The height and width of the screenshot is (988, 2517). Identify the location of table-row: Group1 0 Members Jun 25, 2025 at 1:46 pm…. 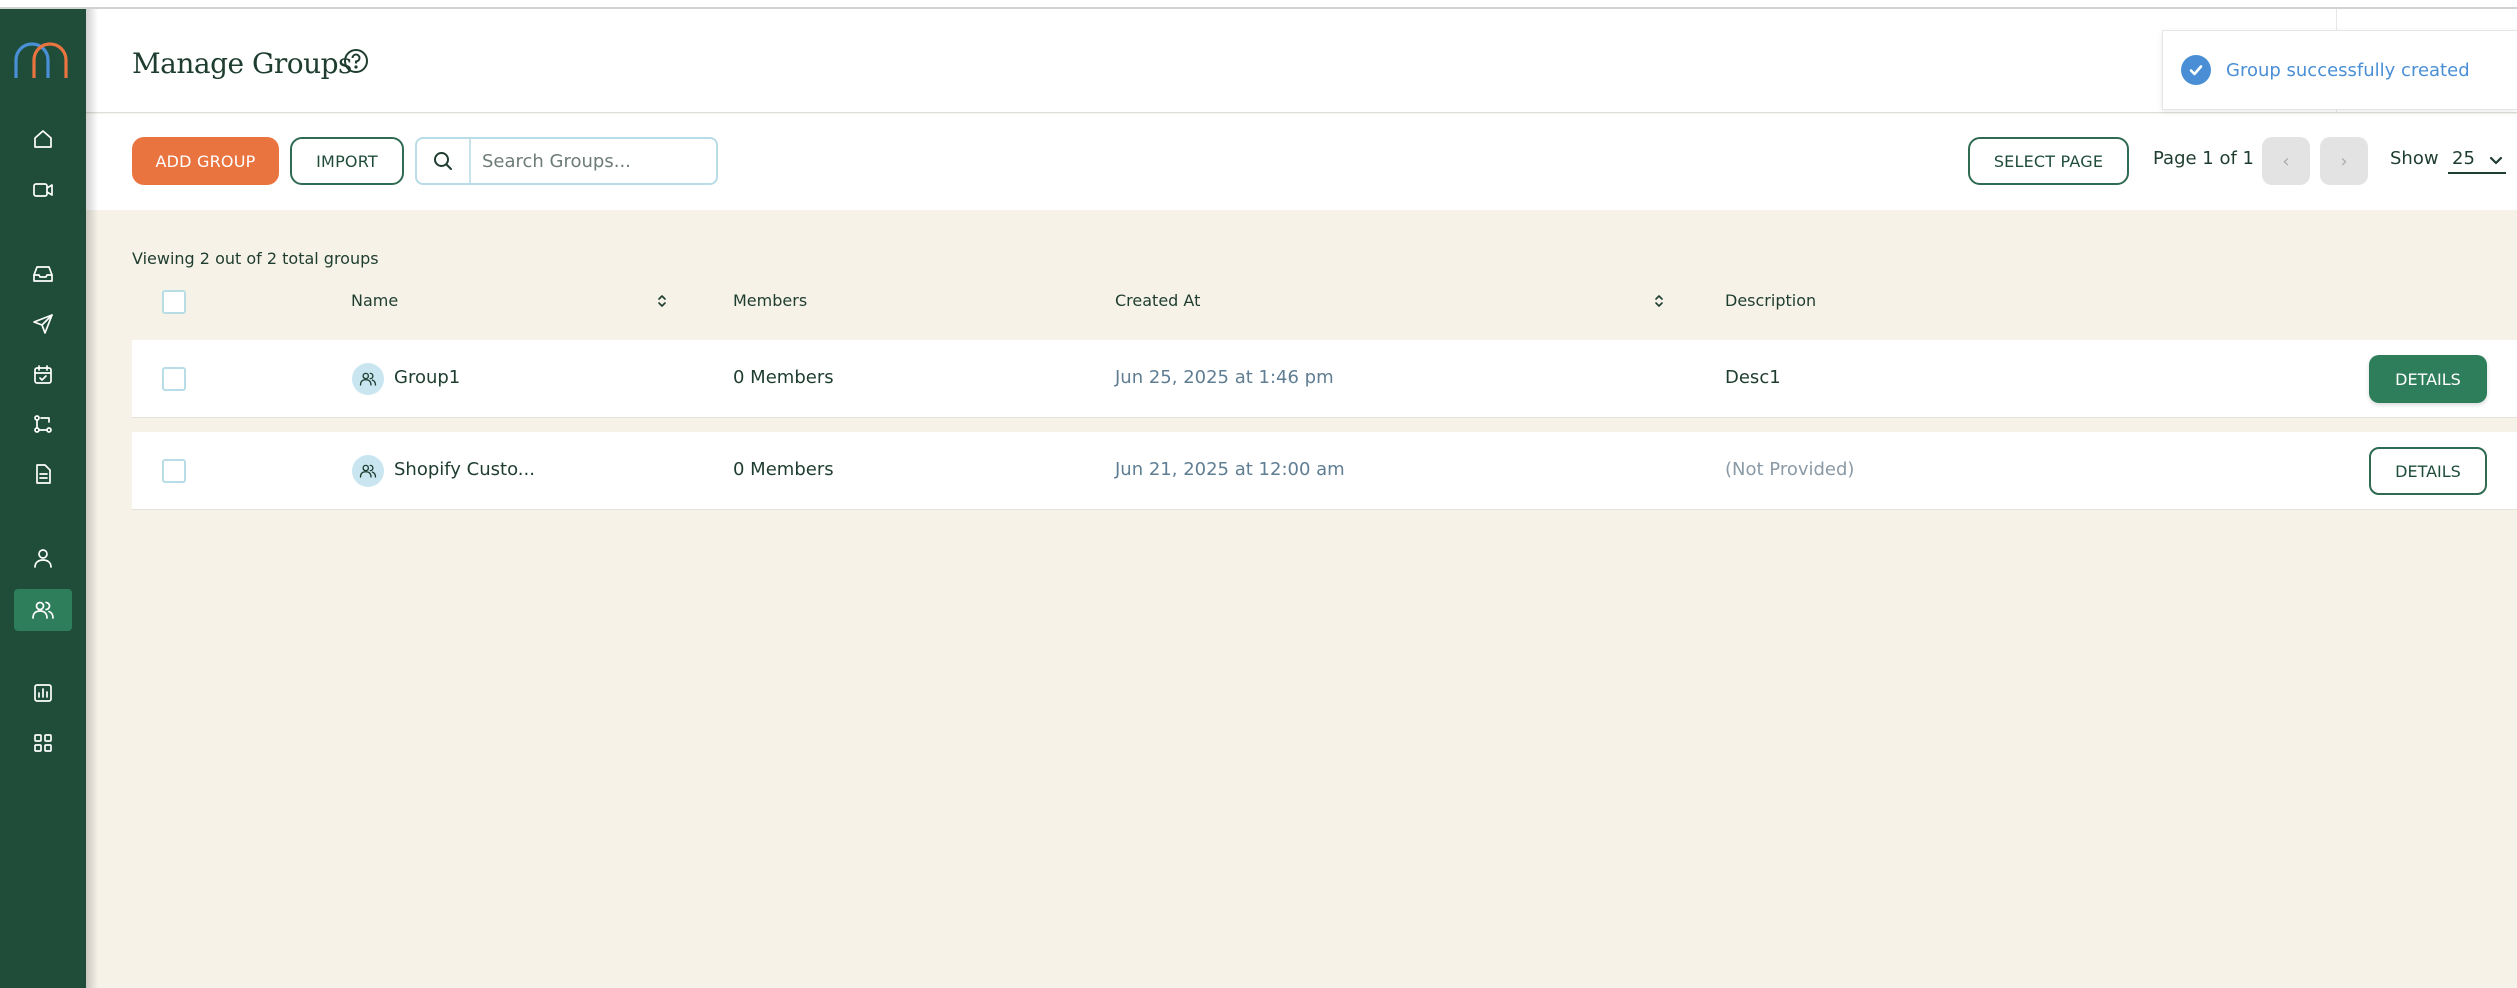
(1324, 379).